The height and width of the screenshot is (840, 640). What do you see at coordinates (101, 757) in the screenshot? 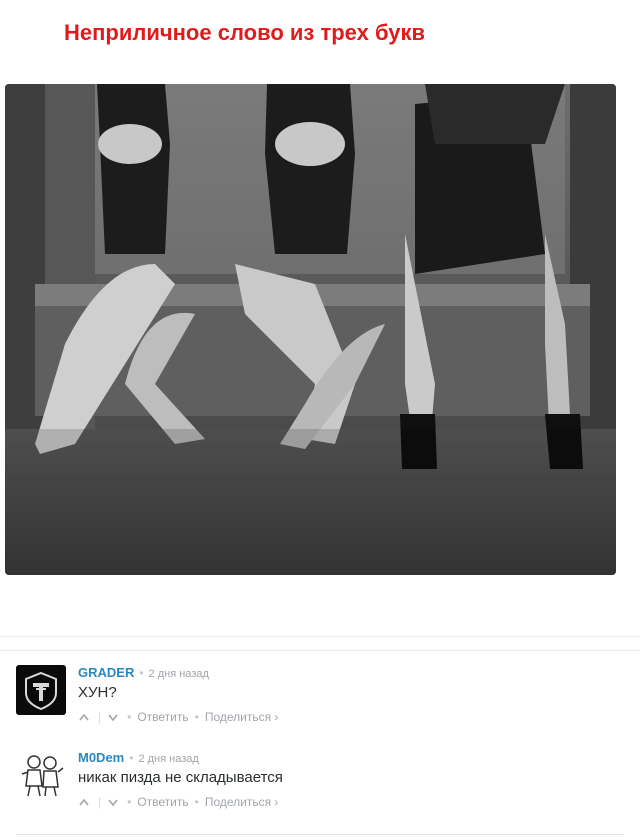
I see `comment-author: M0Dem` at bounding box center [101, 757].